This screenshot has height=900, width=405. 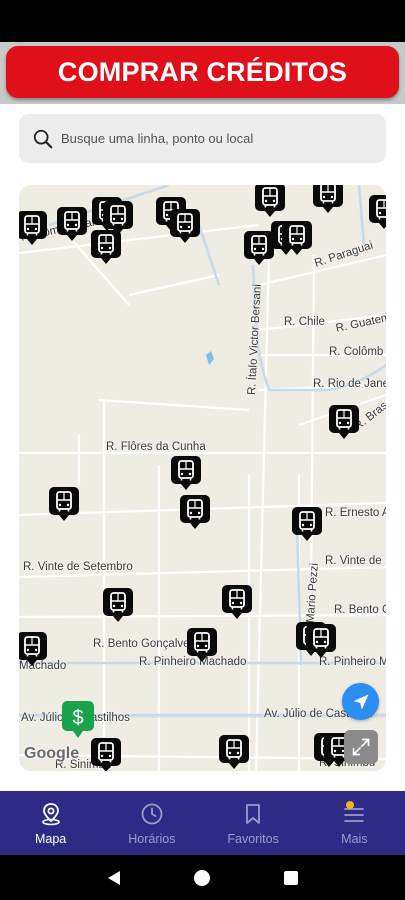 I want to click on fullscreen-button, so click(x=361, y=747).